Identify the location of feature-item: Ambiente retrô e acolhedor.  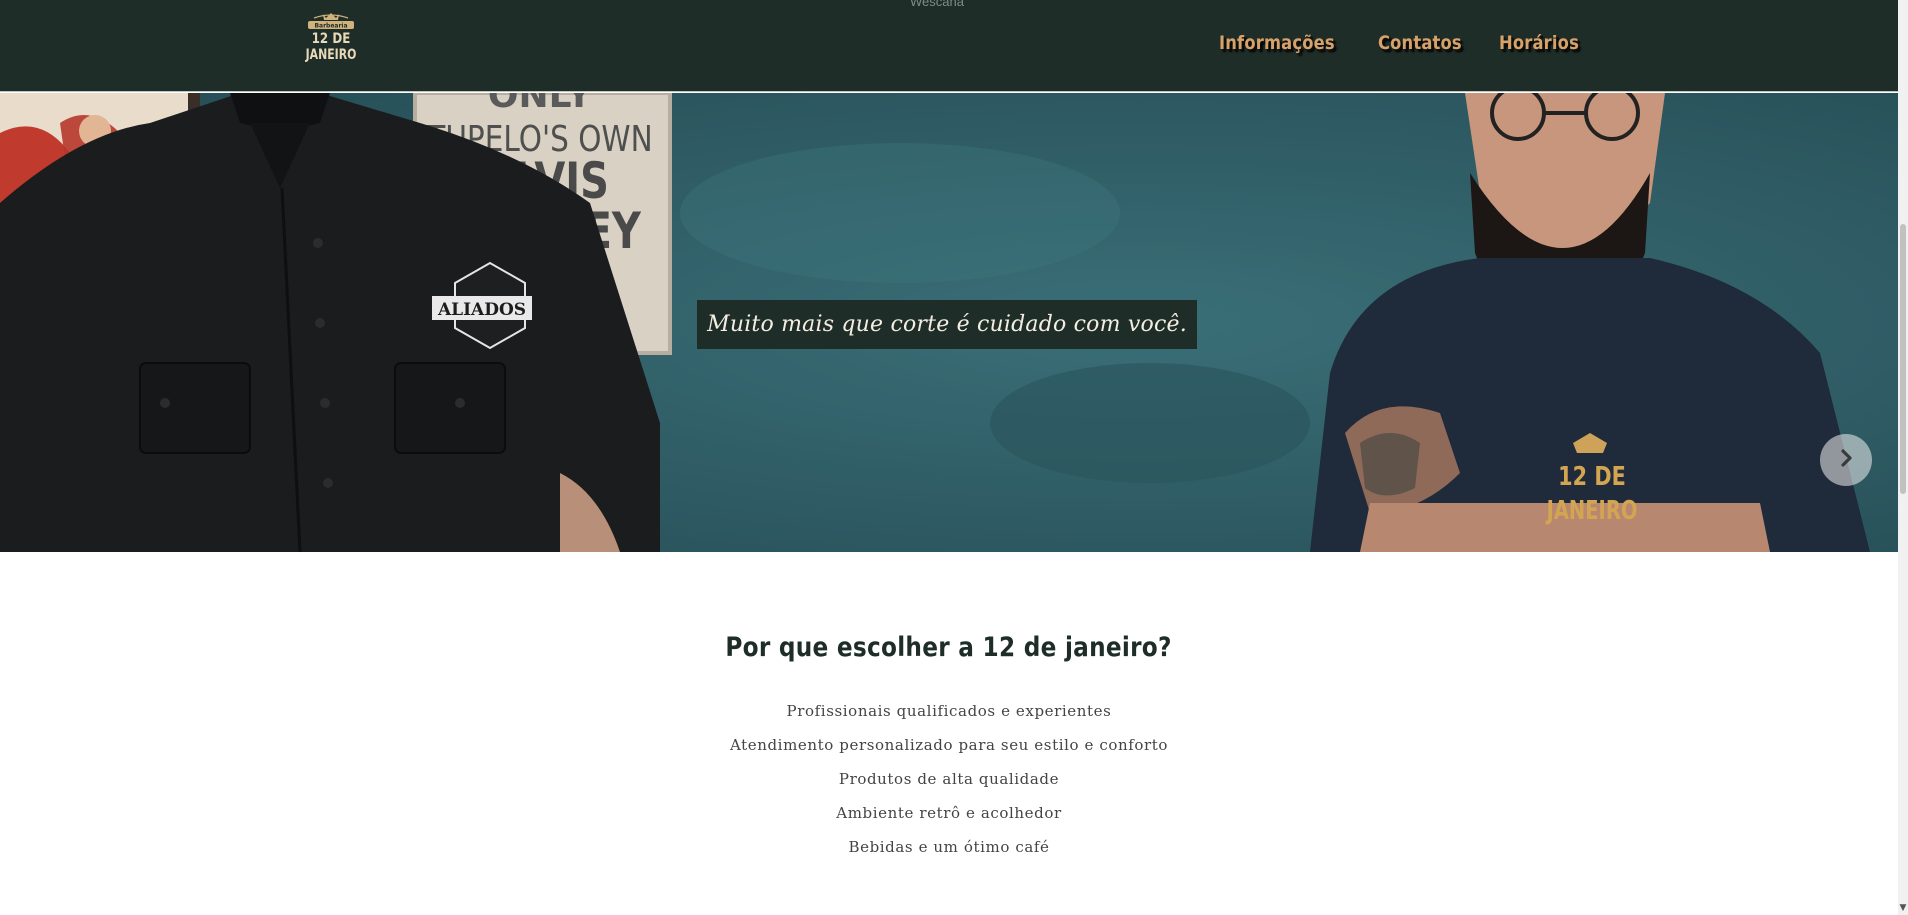
(949, 813).